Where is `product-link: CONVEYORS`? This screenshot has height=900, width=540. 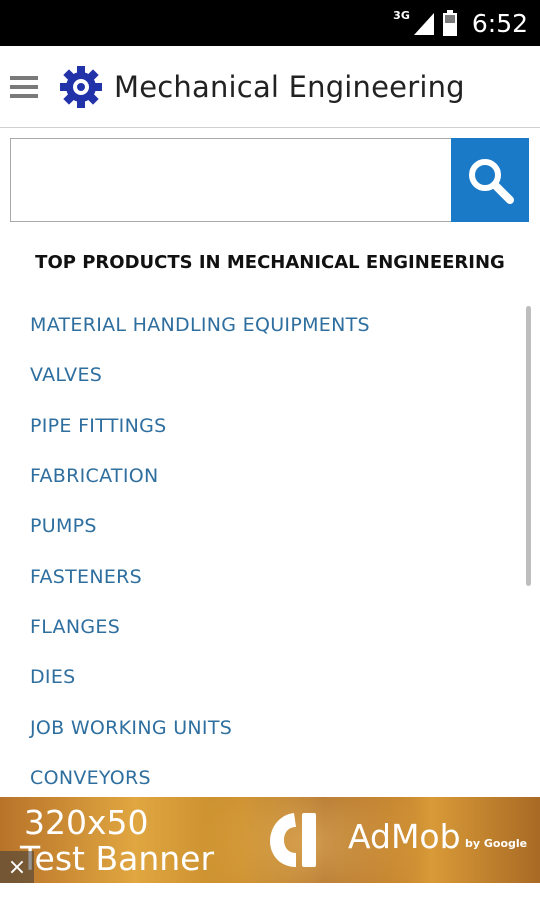 product-link: CONVEYORS is located at coordinates (270, 778).